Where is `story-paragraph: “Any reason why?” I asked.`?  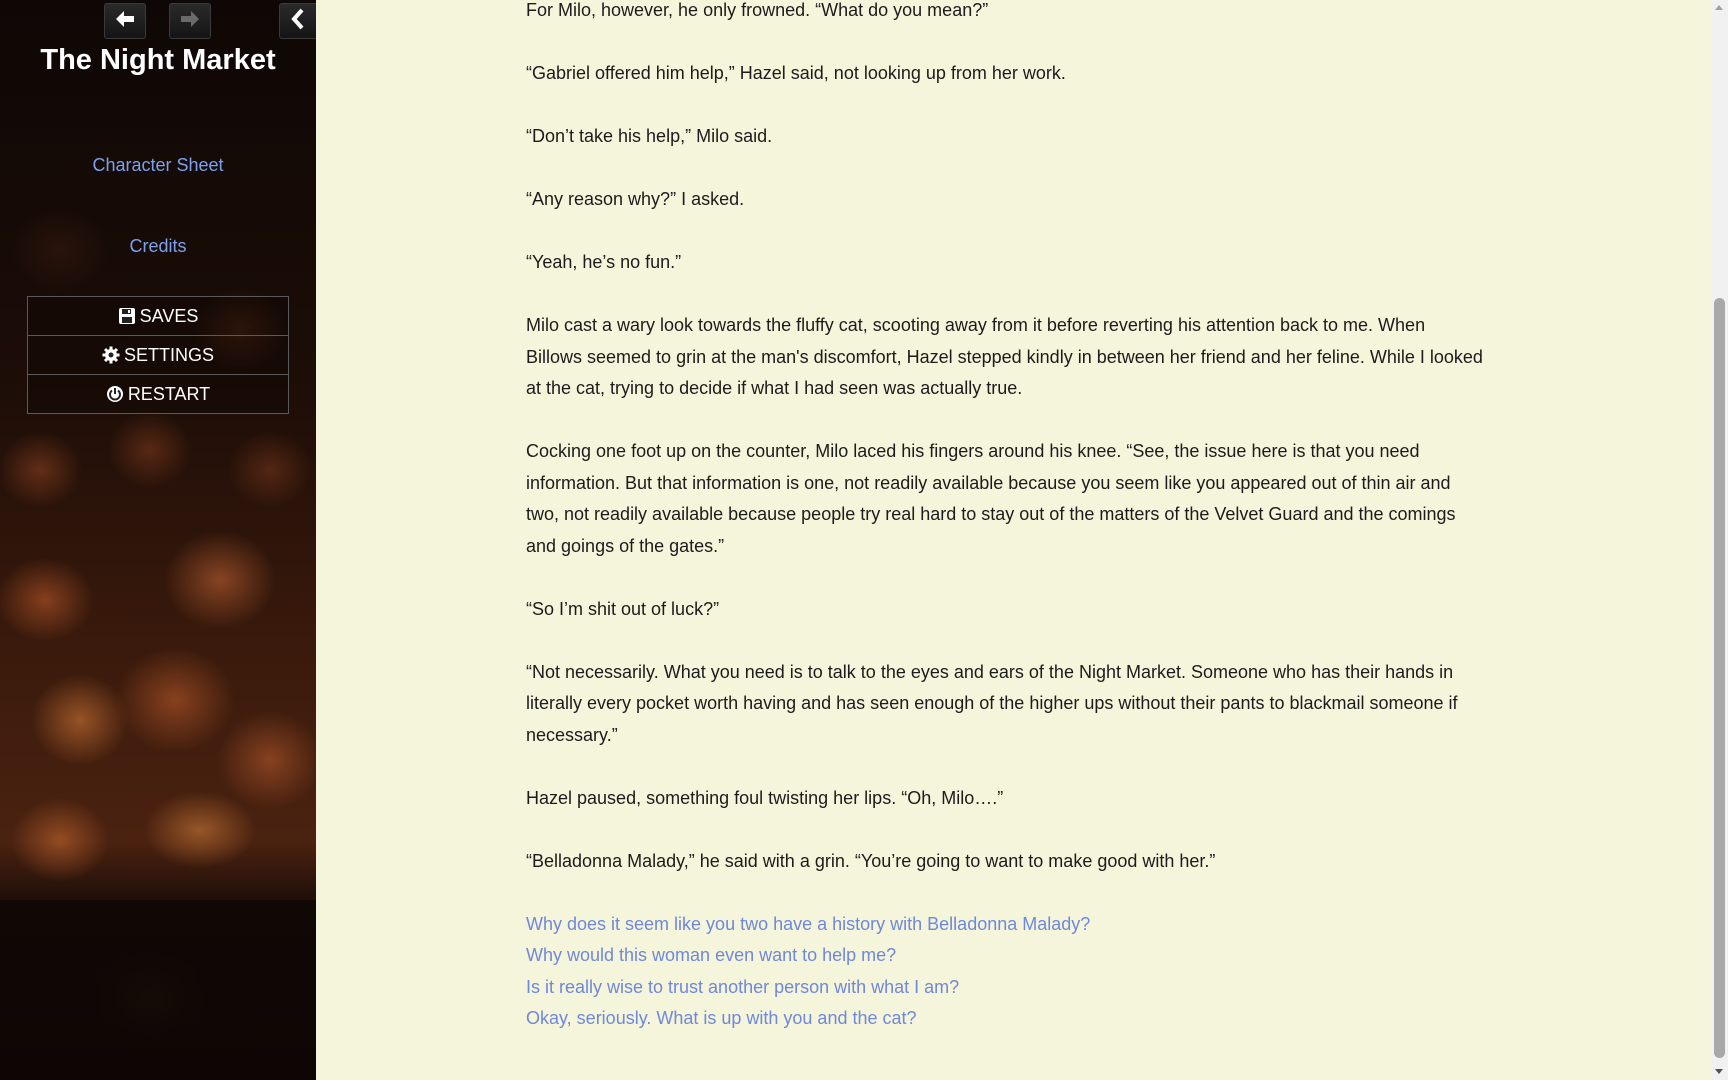
story-paragraph: “Any reason why?” I asked. is located at coordinates (635, 199).